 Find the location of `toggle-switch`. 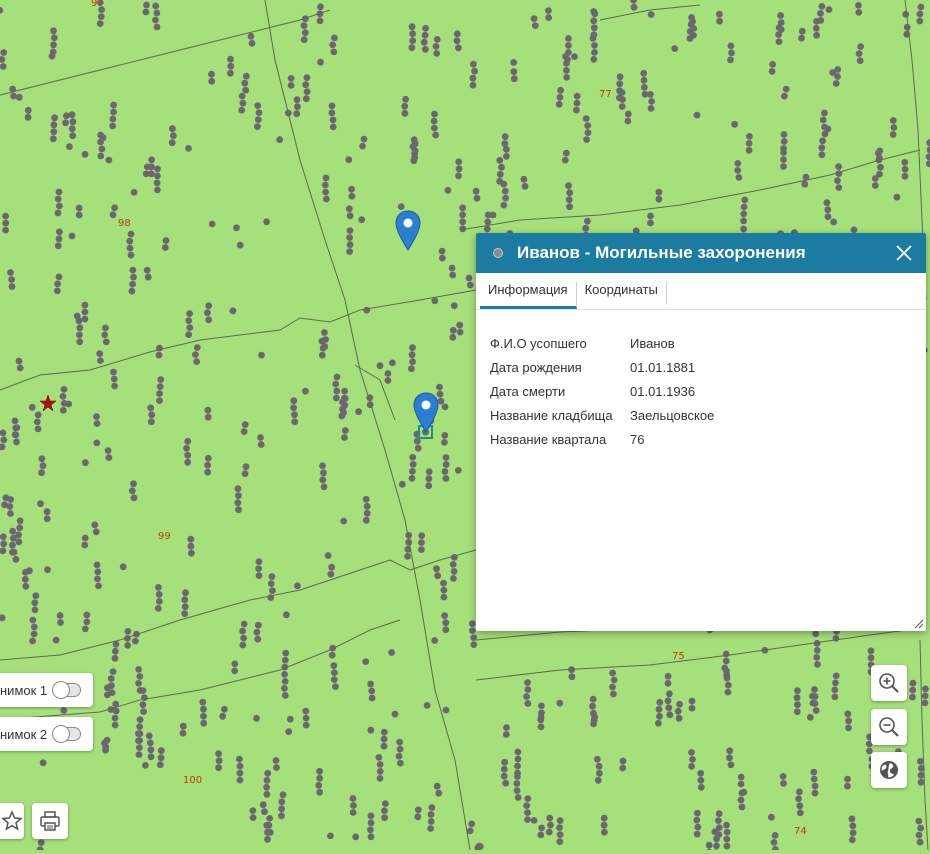

toggle-switch is located at coordinates (67, 734).